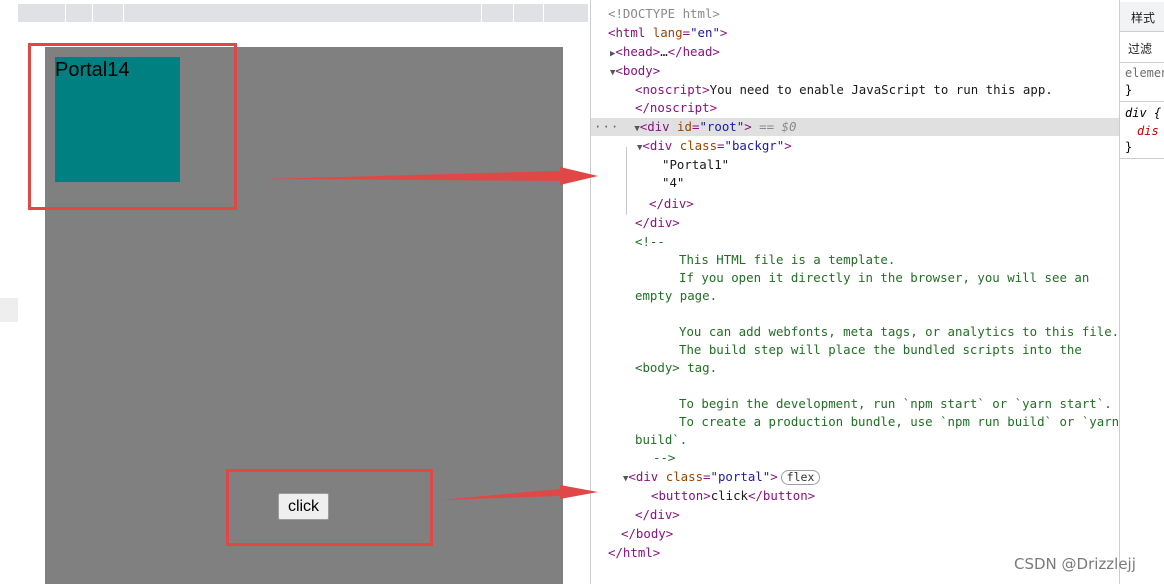 The width and height of the screenshot is (1164, 584). Describe the element at coordinates (626, 181) in the screenshot. I see `nesting-guide-line` at that location.